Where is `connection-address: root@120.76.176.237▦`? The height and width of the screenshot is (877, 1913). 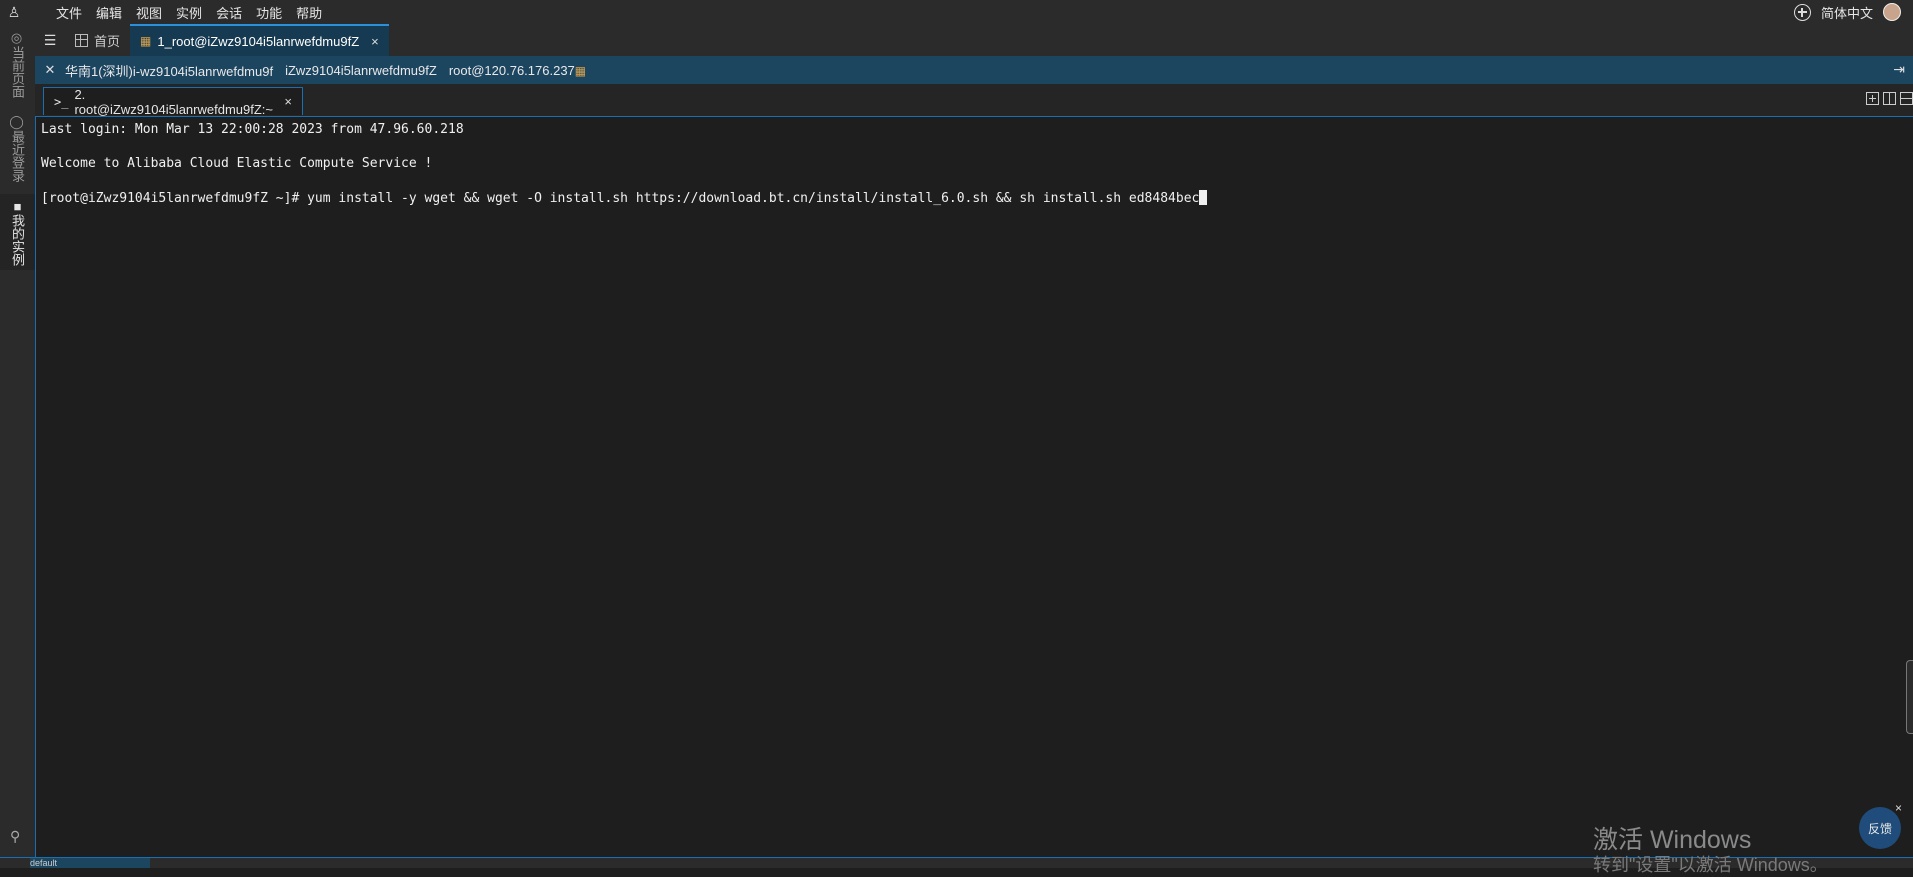
connection-address: root@120.76.176.237▦ is located at coordinates (517, 70).